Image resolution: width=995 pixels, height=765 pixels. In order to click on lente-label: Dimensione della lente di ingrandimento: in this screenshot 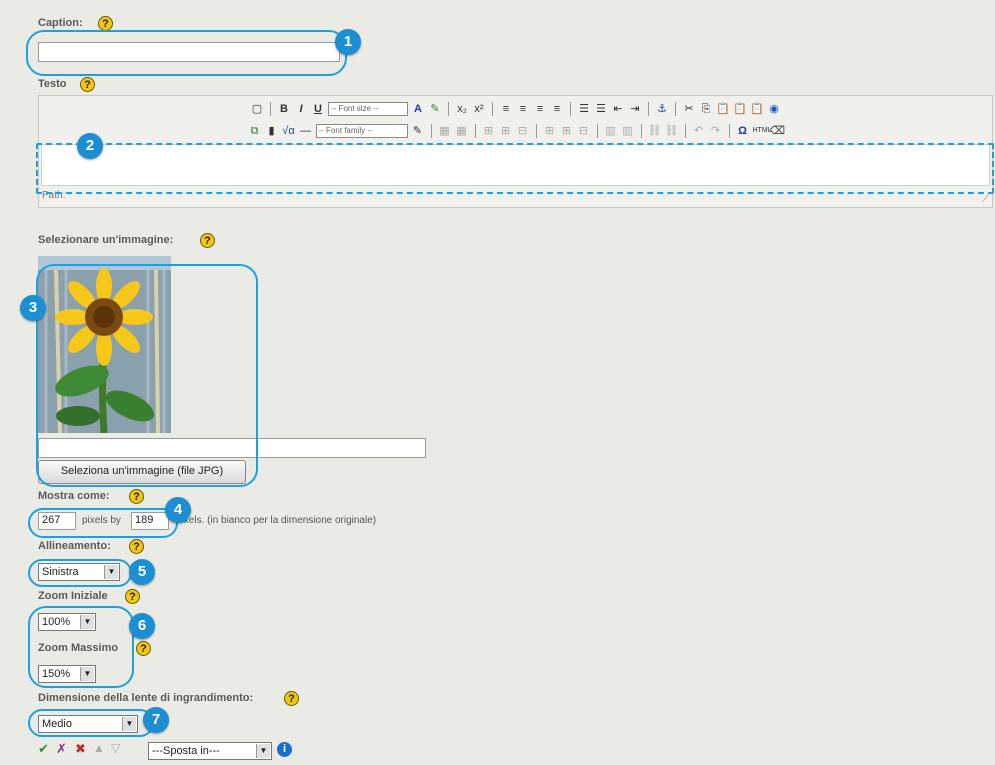, I will do `click(146, 698)`.